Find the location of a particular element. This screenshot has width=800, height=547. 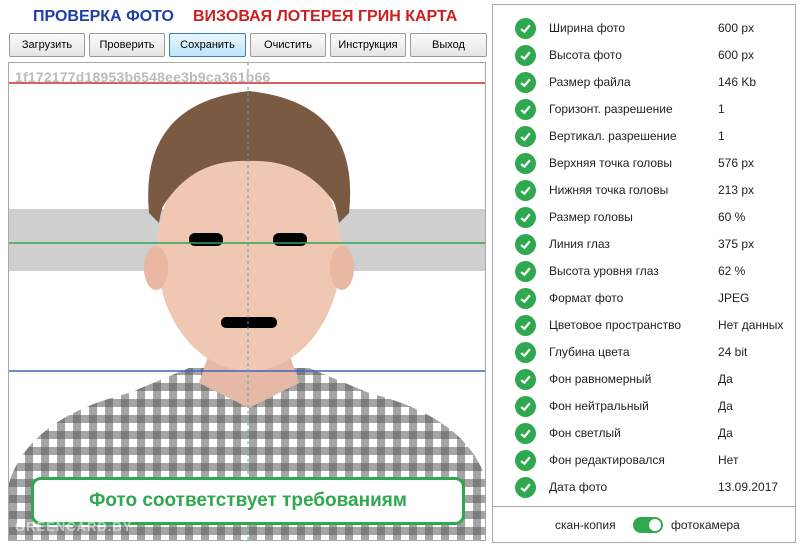

result-row: Верхняя точка головы 576 px is located at coordinates (644, 163).